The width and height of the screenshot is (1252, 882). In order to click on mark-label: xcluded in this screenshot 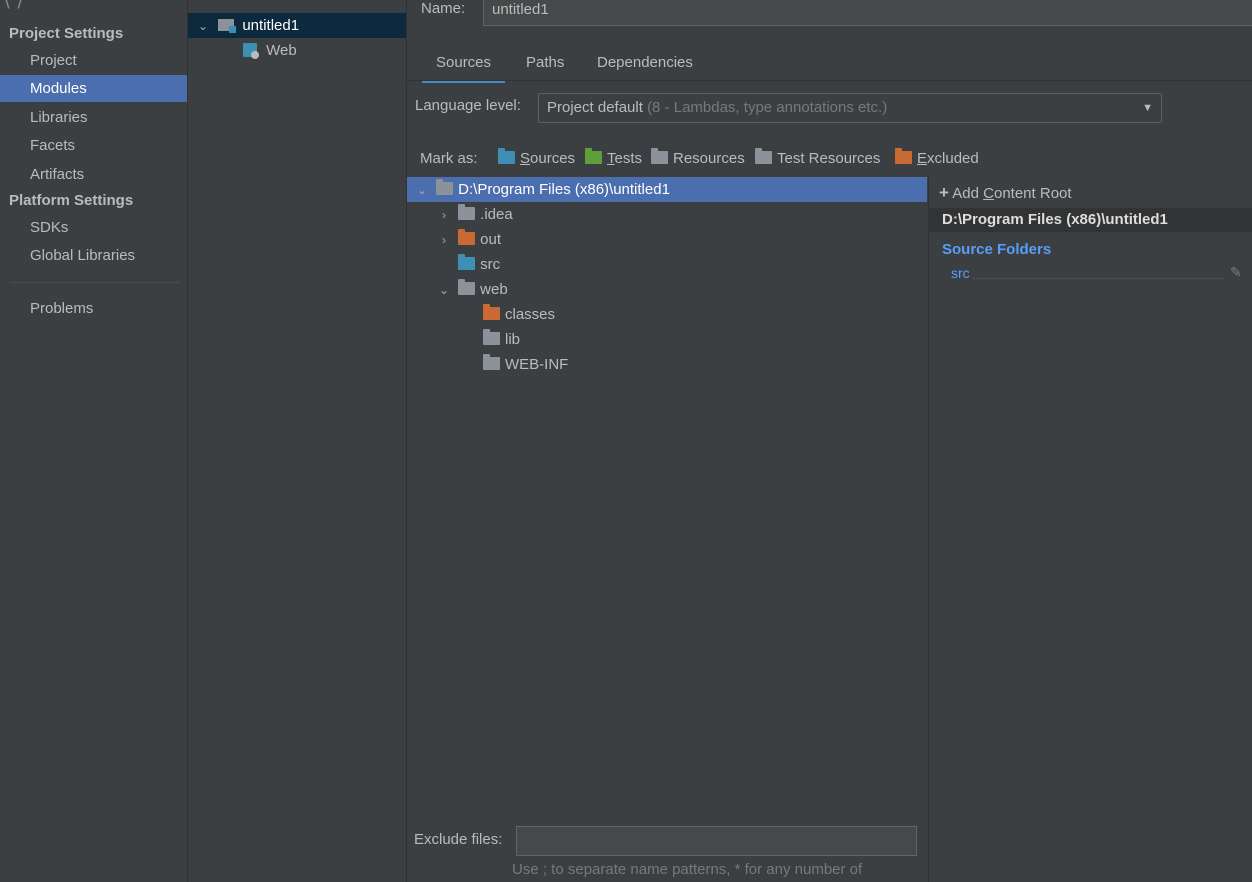, I will do `click(953, 158)`.